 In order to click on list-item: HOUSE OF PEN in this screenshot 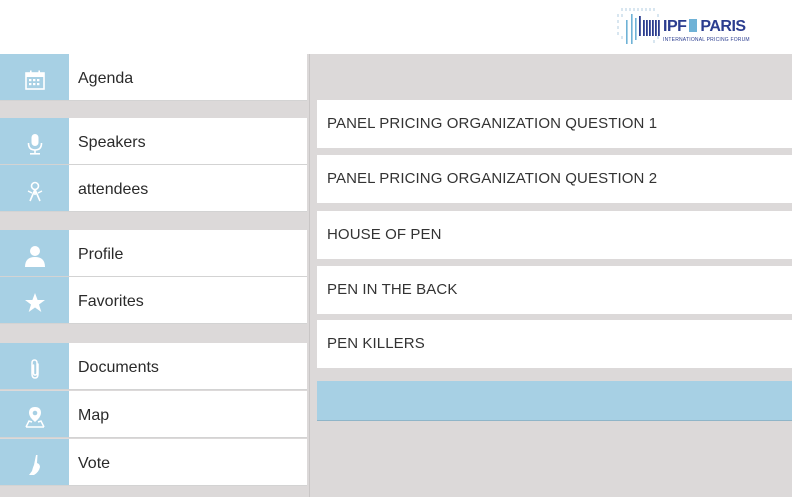, I will do `click(554, 235)`.